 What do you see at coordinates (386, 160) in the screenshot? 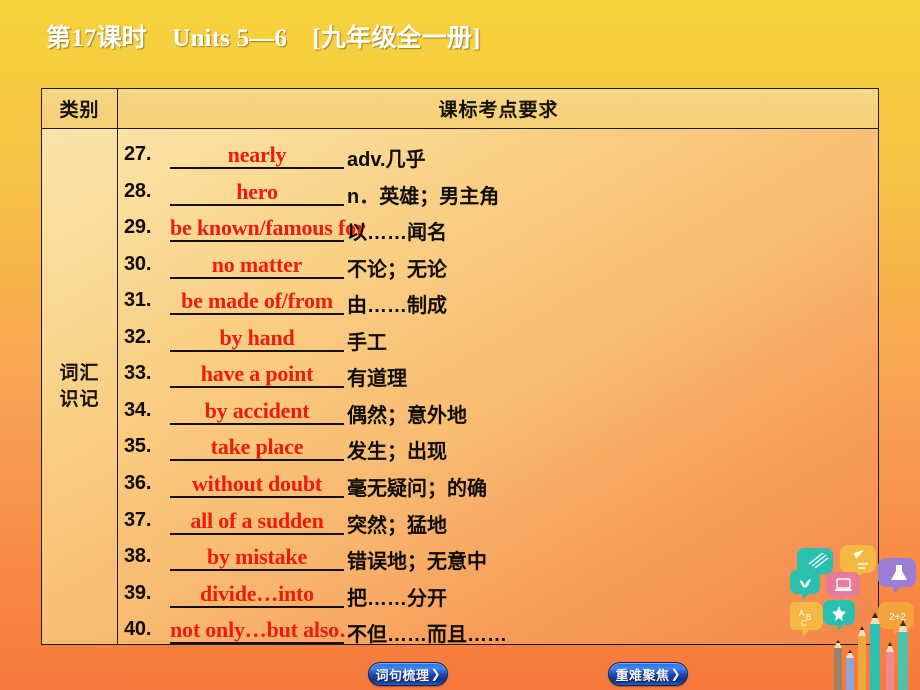
I see `meaning-text: adv.几乎` at bounding box center [386, 160].